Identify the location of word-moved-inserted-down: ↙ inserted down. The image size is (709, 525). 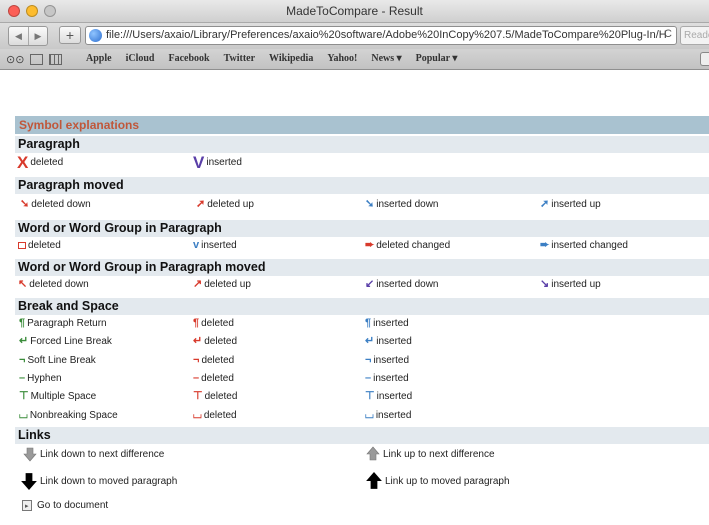
(402, 284).